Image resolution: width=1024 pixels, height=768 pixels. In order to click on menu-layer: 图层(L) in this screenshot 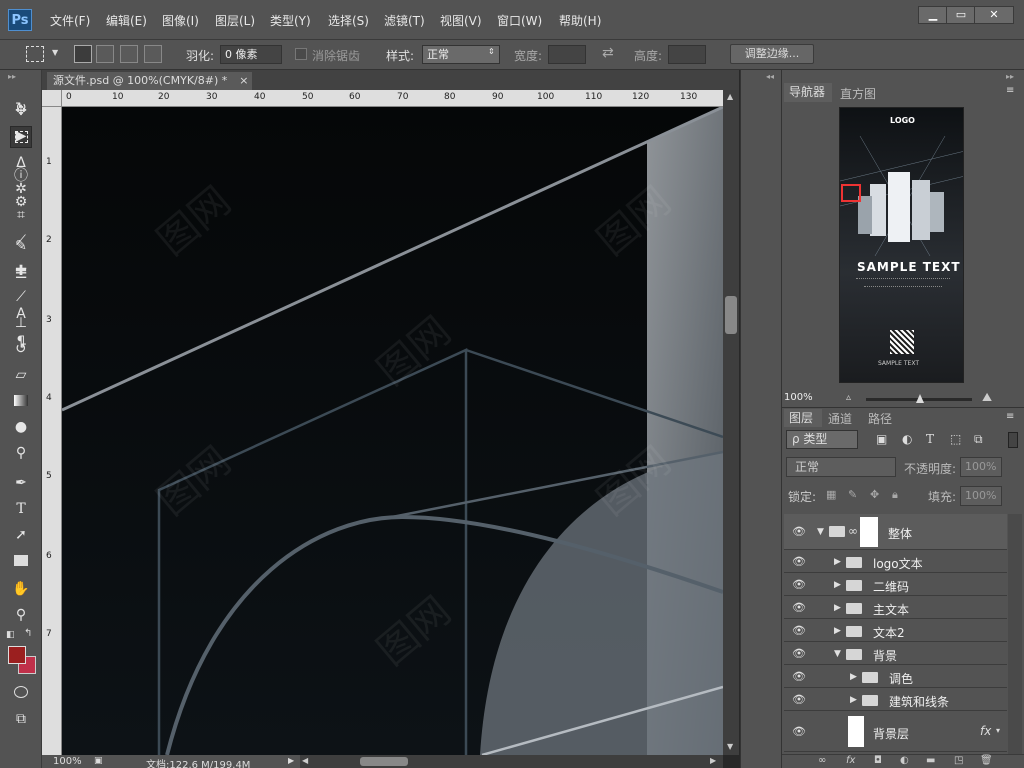, I will do `click(235, 20)`.